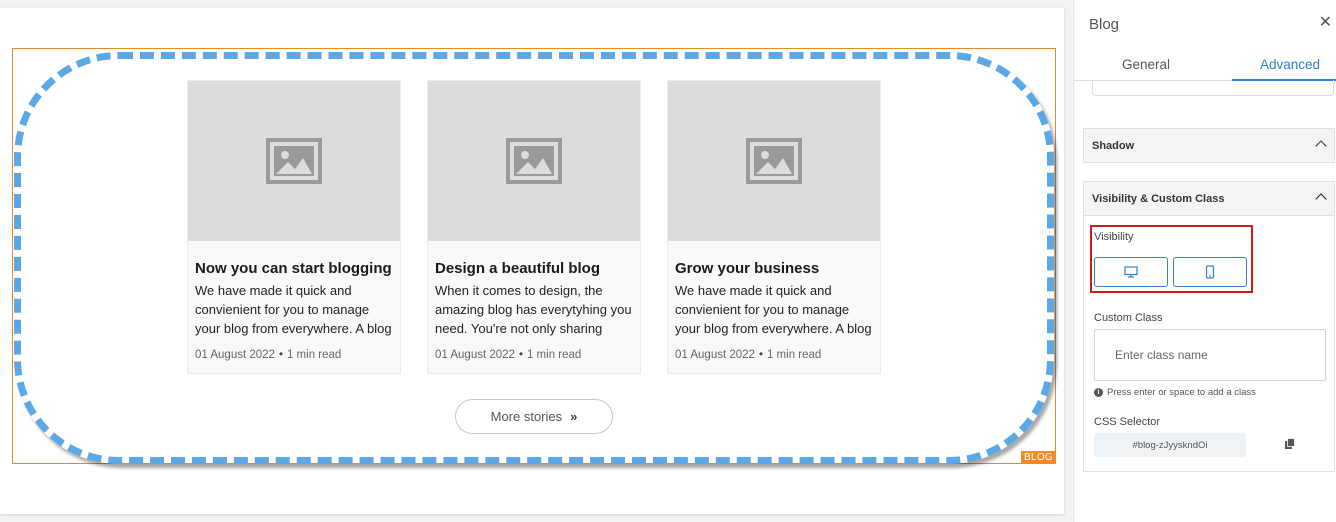 This screenshot has height=522, width=1336. I want to click on css-selector-value: #blog-zJyyskndOi, so click(1170, 445).